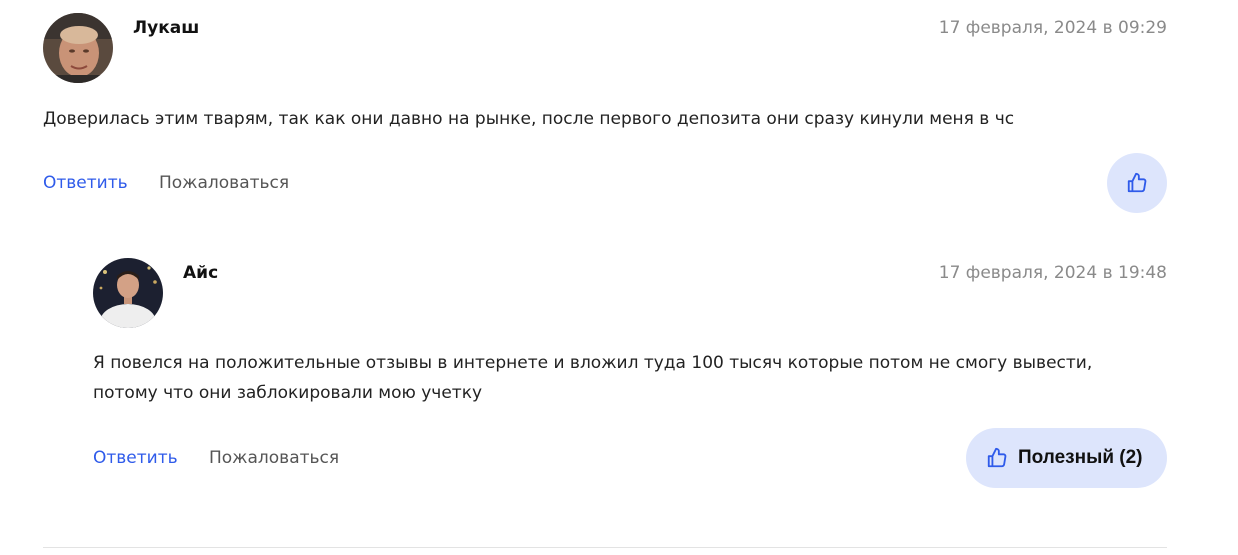 Image resolution: width=1238 pixels, height=555 pixels. I want to click on comment-date: 17 февраля, 2024 в 09:29, so click(1052, 28).